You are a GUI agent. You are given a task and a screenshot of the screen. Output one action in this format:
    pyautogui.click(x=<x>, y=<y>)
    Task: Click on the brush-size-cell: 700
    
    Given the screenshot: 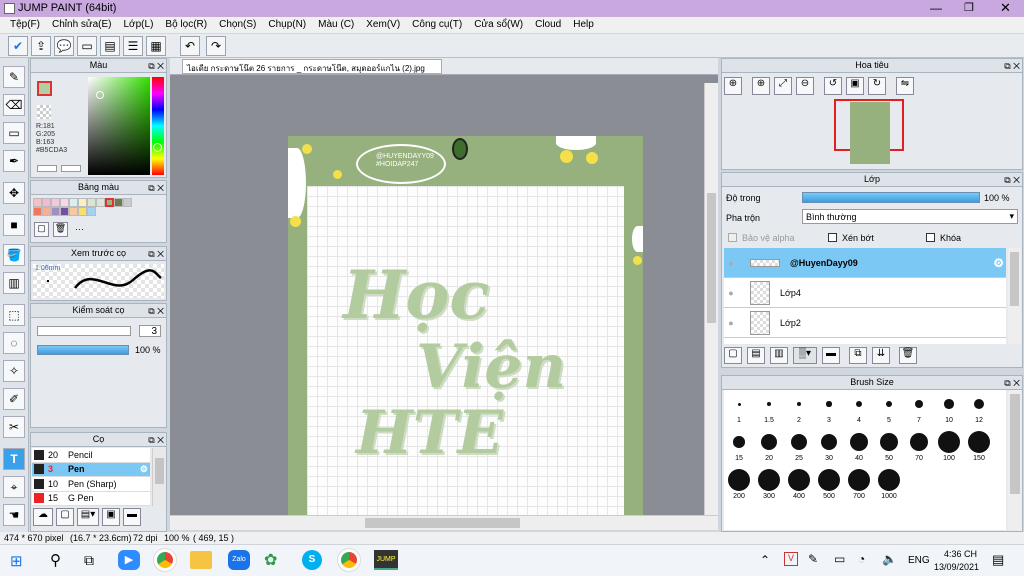 What is the action you would take?
    pyautogui.click(x=859, y=485)
    